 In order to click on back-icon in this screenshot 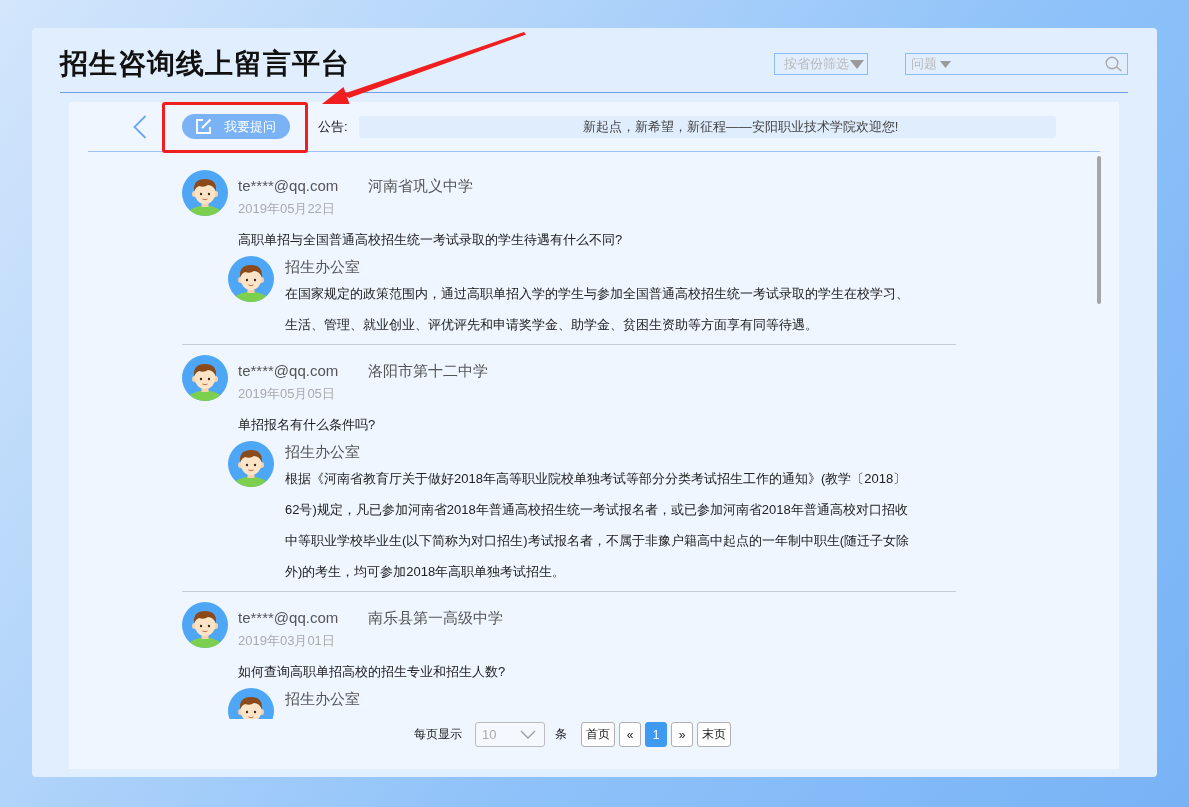, I will do `click(140, 126)`.